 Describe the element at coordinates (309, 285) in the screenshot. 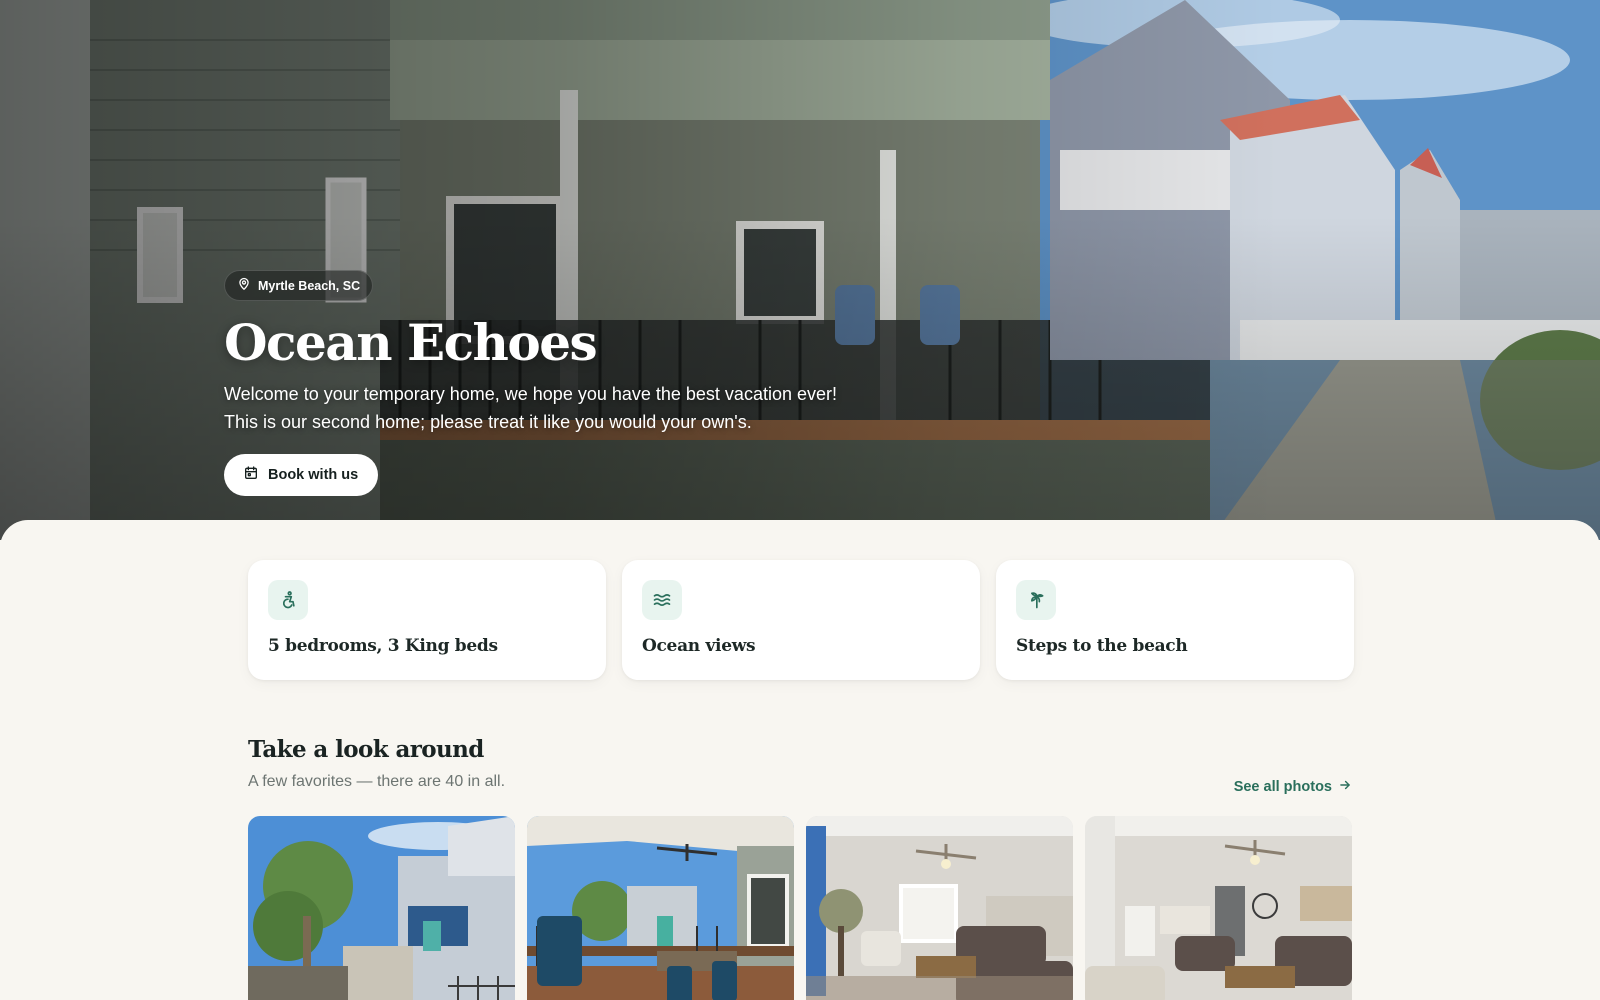

I see `location-text: Myrtle Beach, SC` at that location.